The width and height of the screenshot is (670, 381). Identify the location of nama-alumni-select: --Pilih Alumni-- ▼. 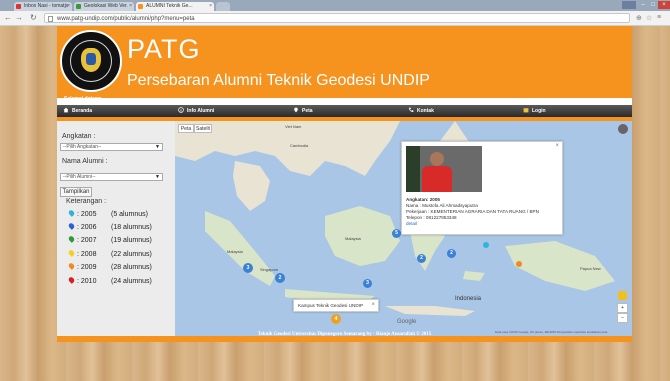
(111, 177).